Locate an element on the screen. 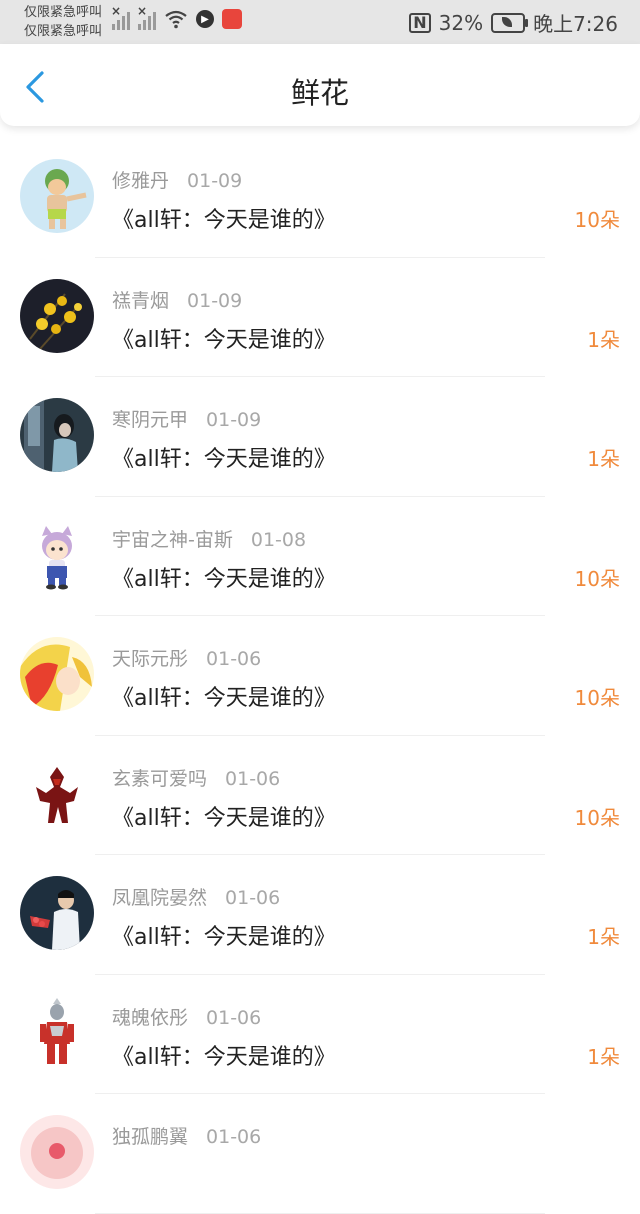 The height and width of the screenshot is (1214, 640). gift-date: 01-08 is located at coordinates (278, 539).